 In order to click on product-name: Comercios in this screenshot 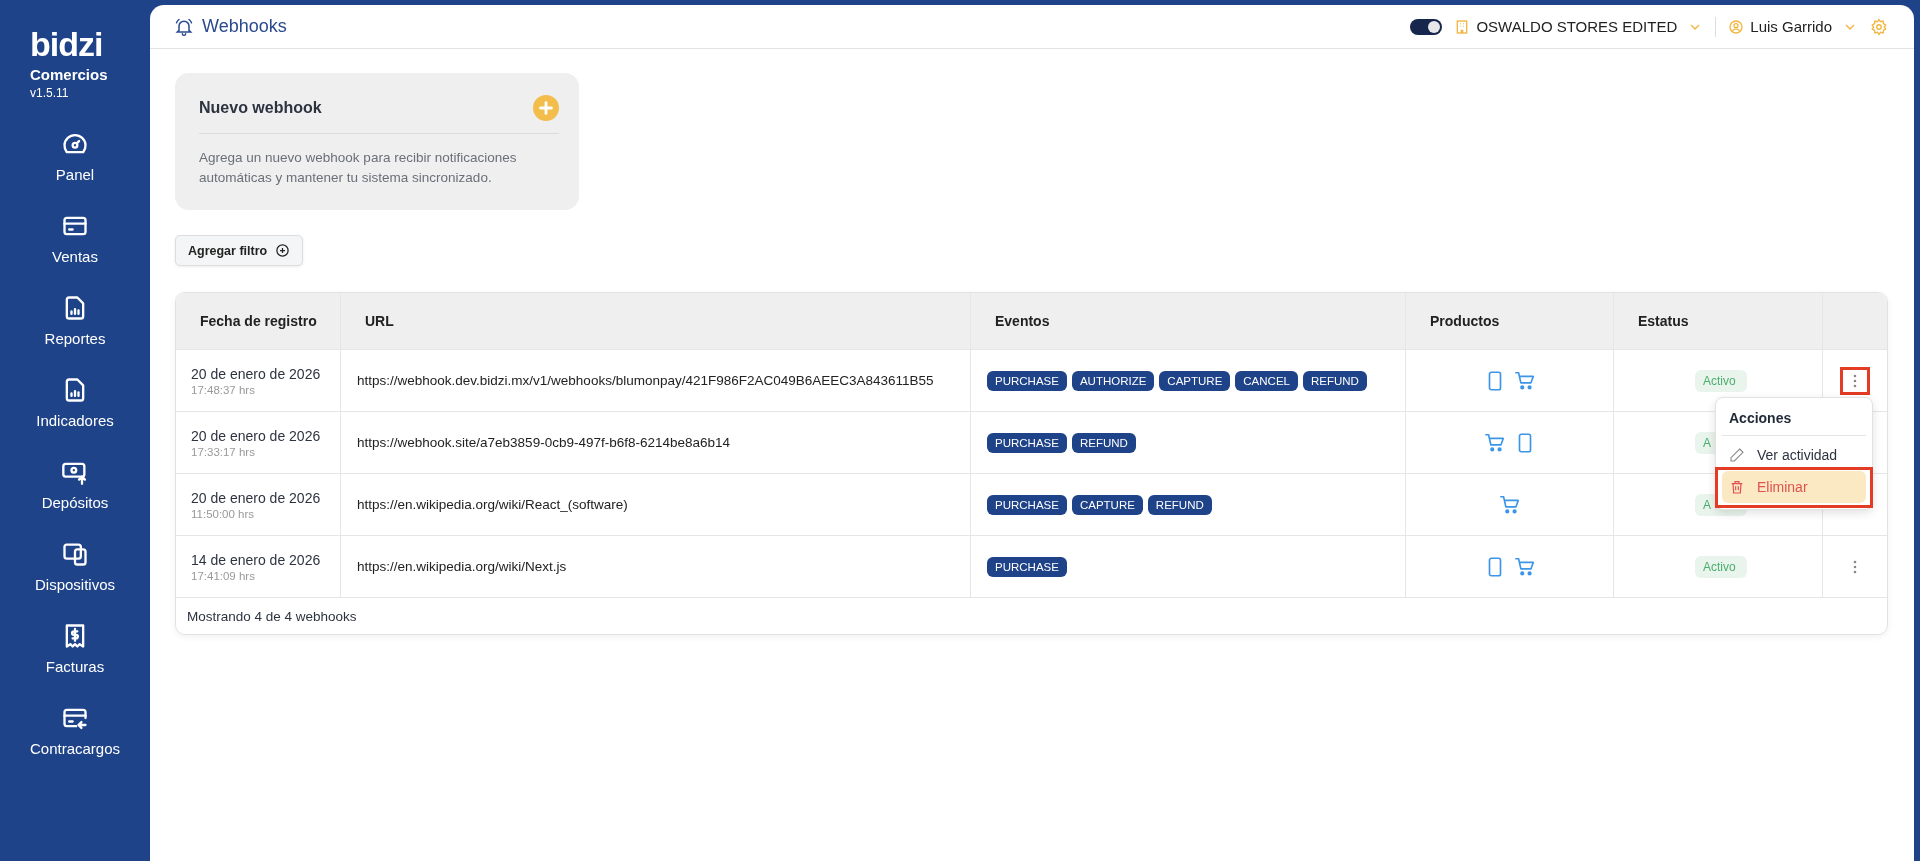, I will do `click(69, 74)`.